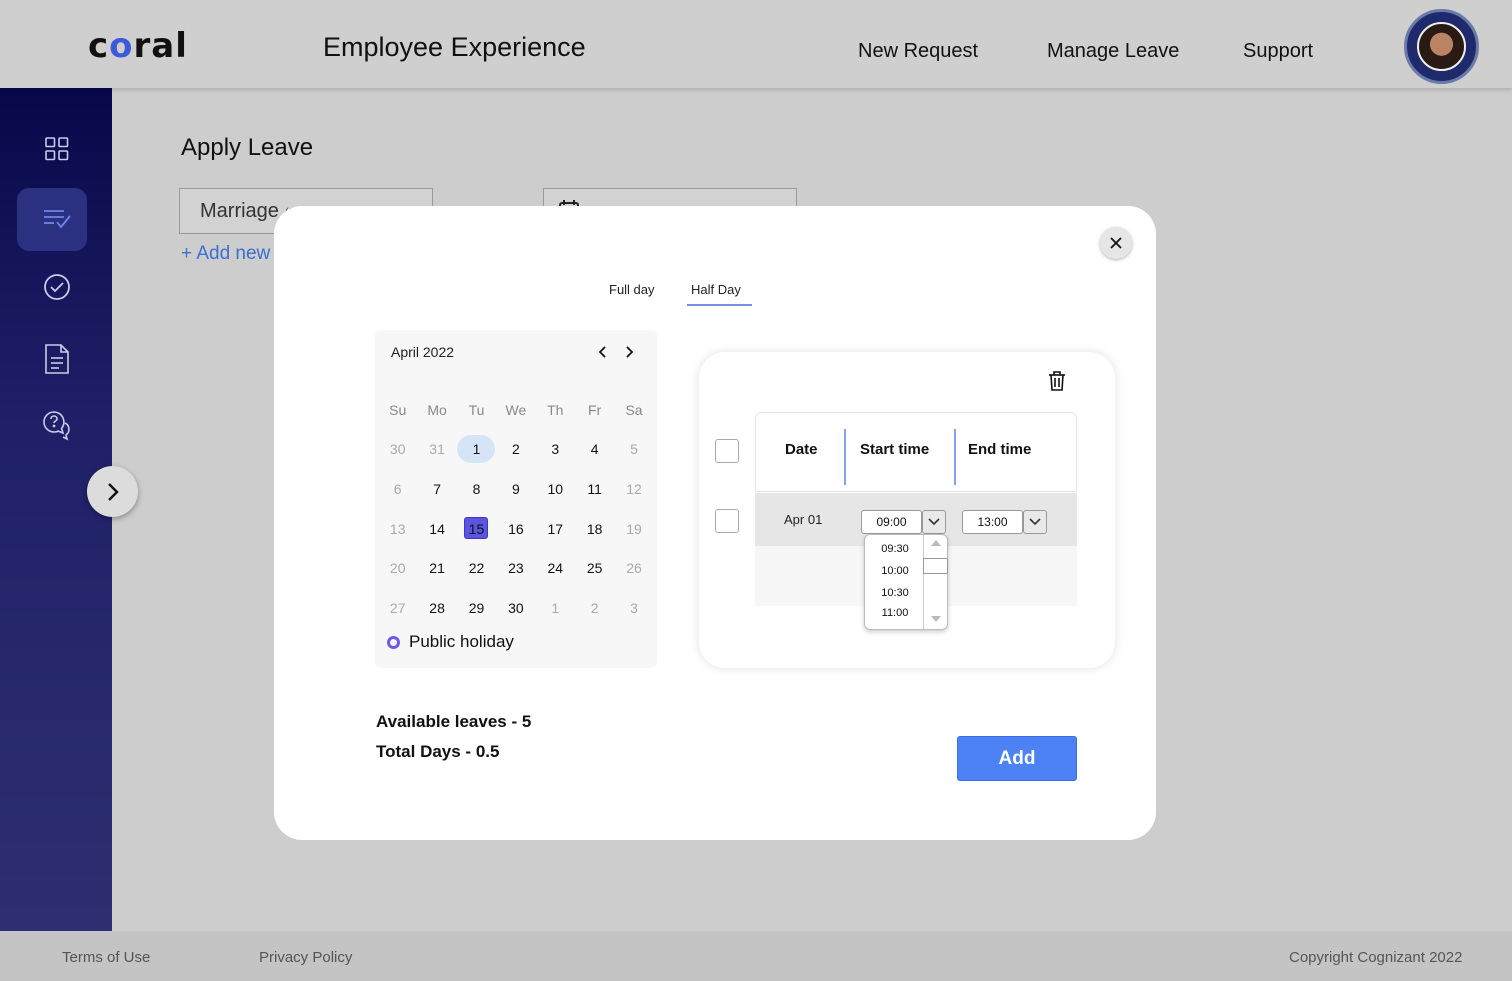 This screenshot has height=981, width=1512. What do you see at coordinates (727, 521) in the screenshot?
I see `row-checkbox` at bounding box center [727, 521].